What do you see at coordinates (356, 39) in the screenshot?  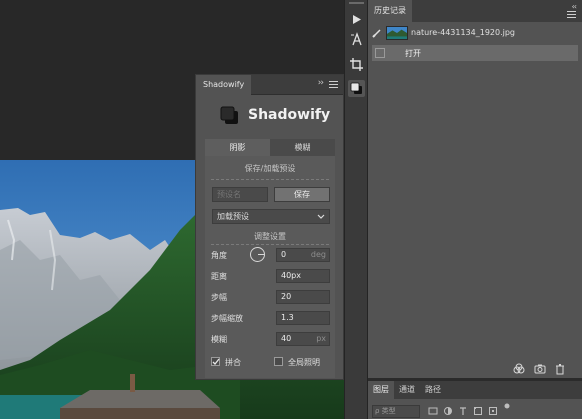 I see `character-icon` at bounding box center [356, 39].